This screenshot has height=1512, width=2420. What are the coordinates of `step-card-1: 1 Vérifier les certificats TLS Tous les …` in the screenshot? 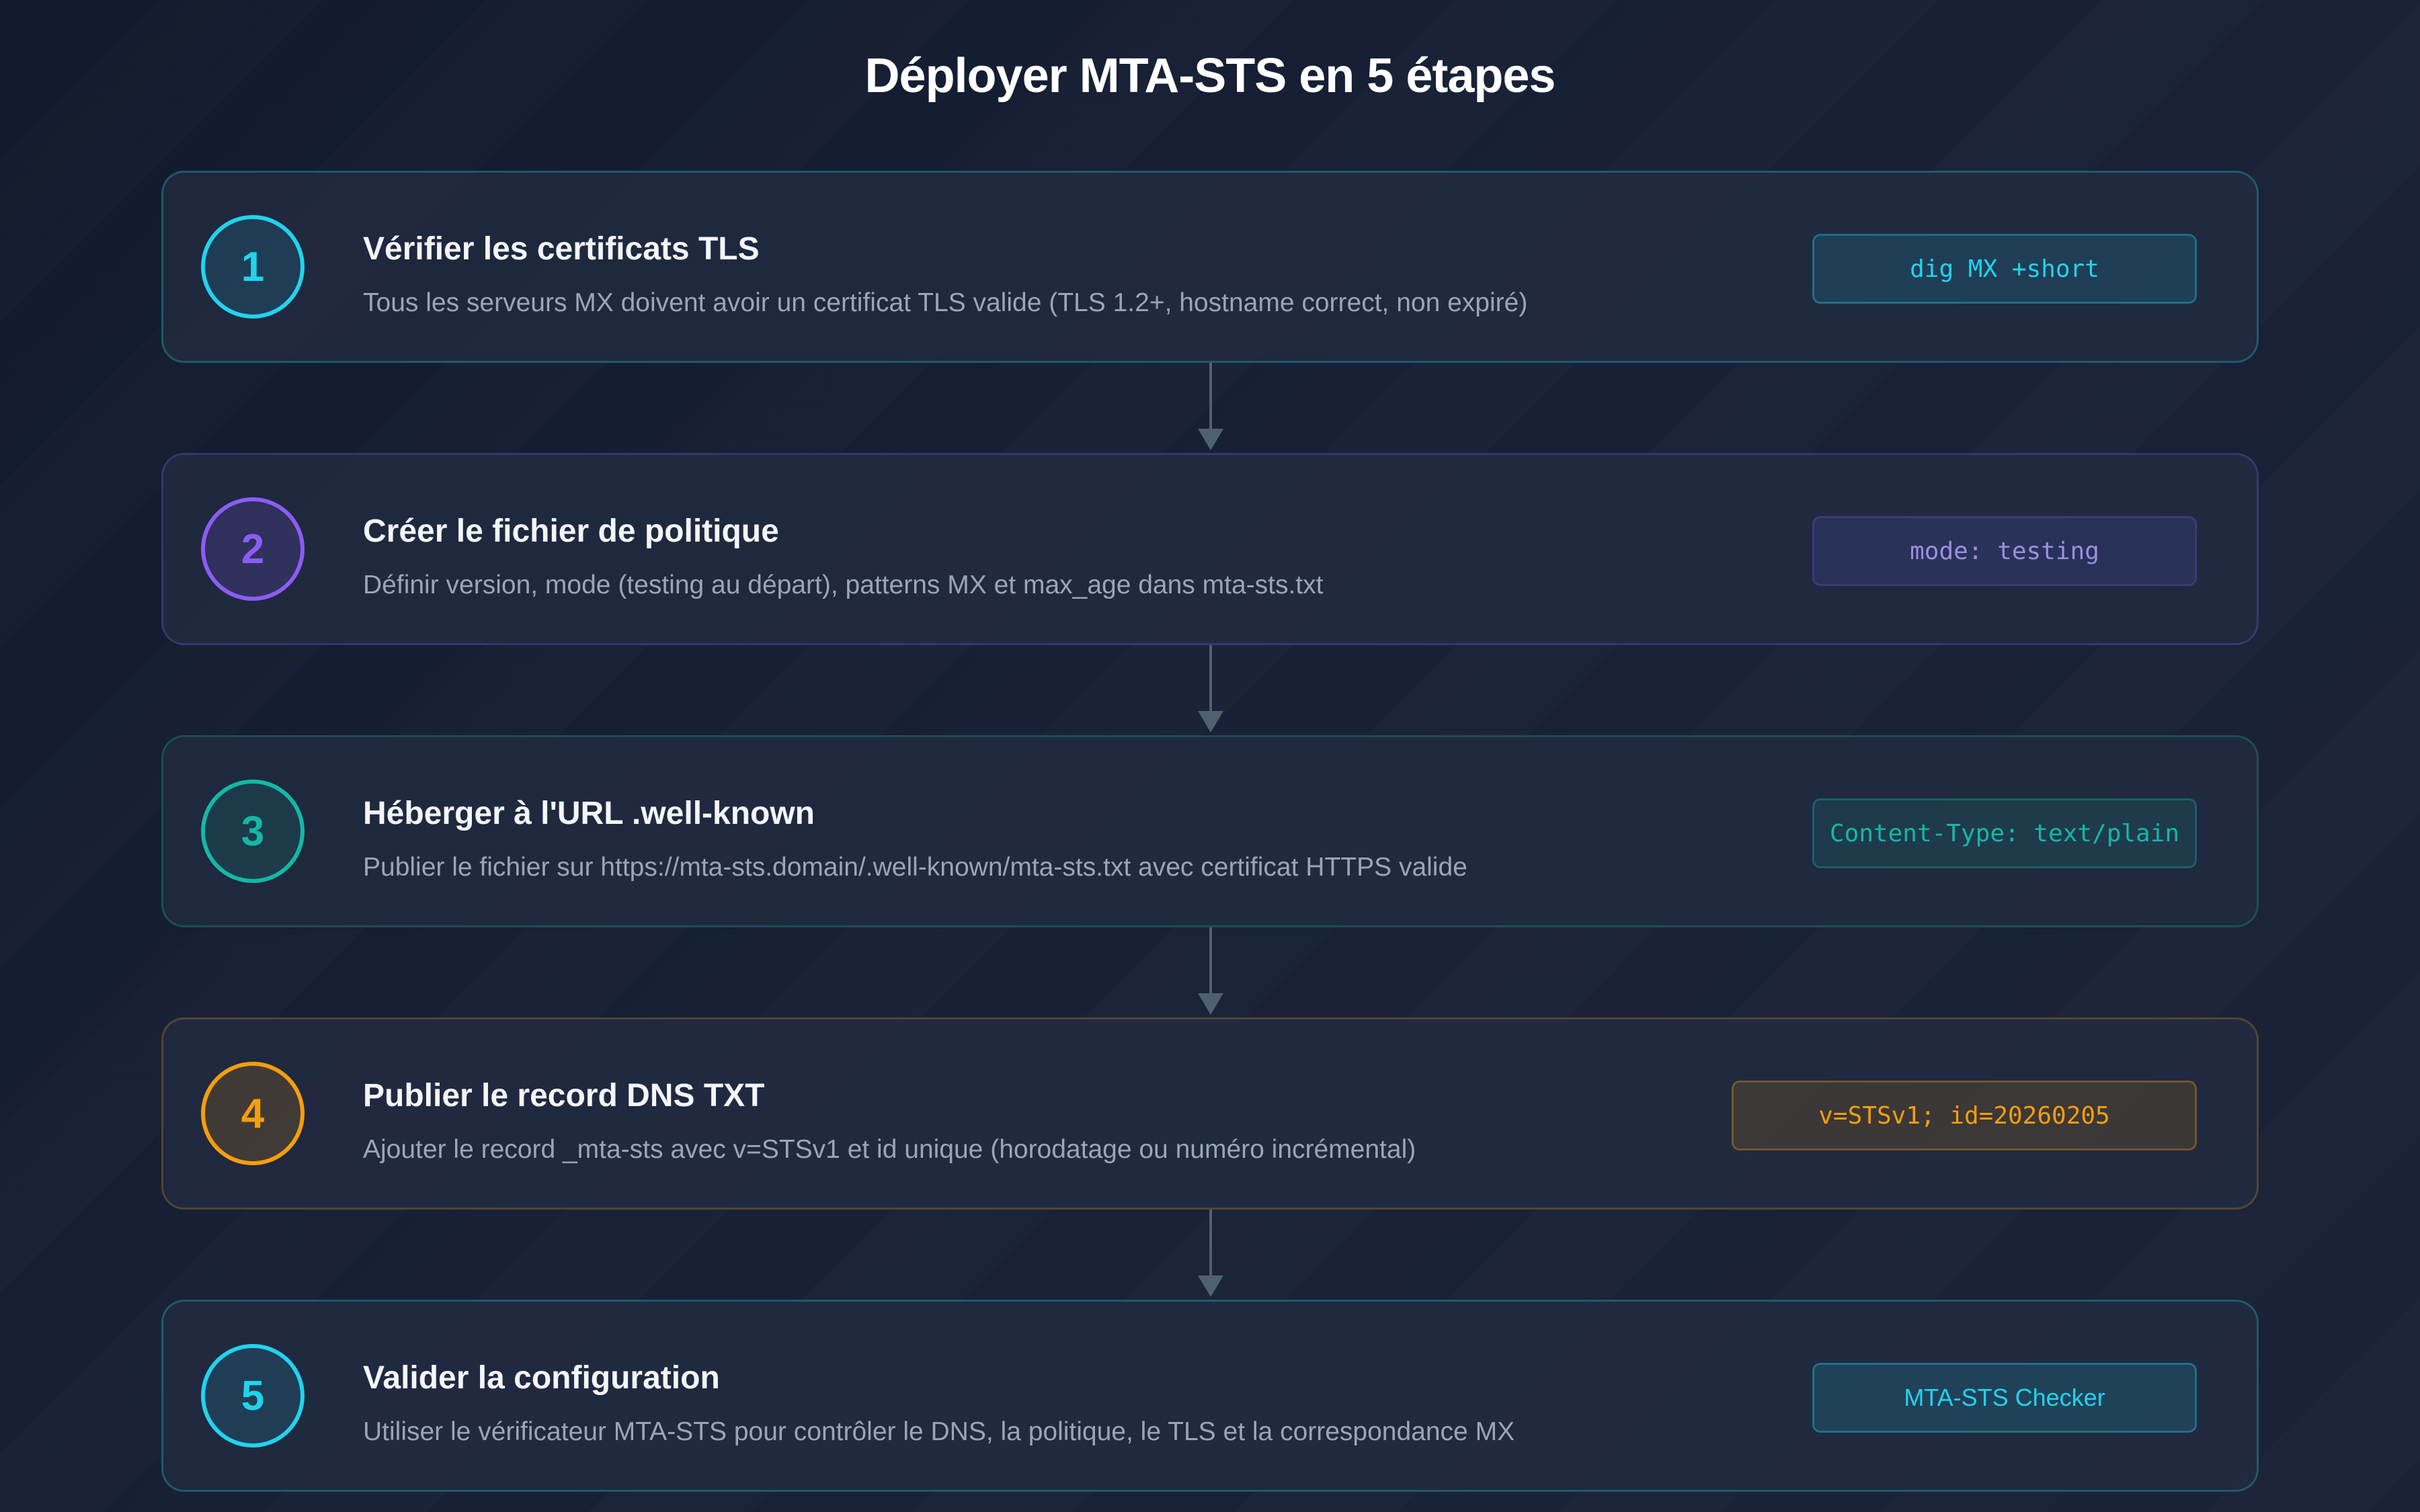 It's located at (1210, 267).